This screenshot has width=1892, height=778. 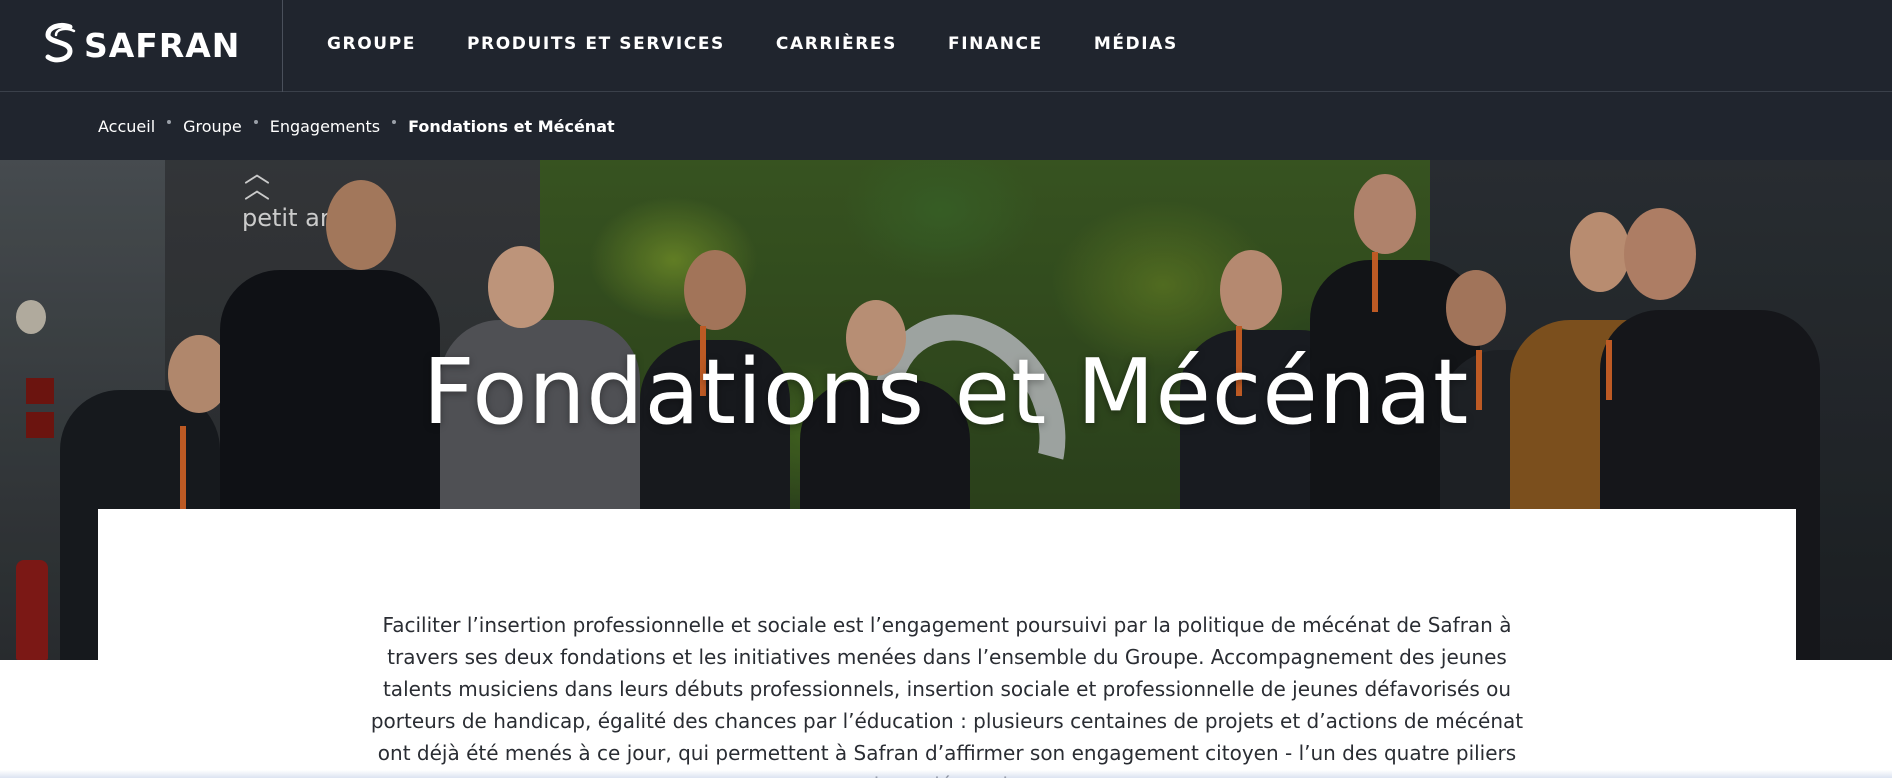 I want to click on breadcrumb-current: Fondations et Mécénat, so click(x=511, y=126).